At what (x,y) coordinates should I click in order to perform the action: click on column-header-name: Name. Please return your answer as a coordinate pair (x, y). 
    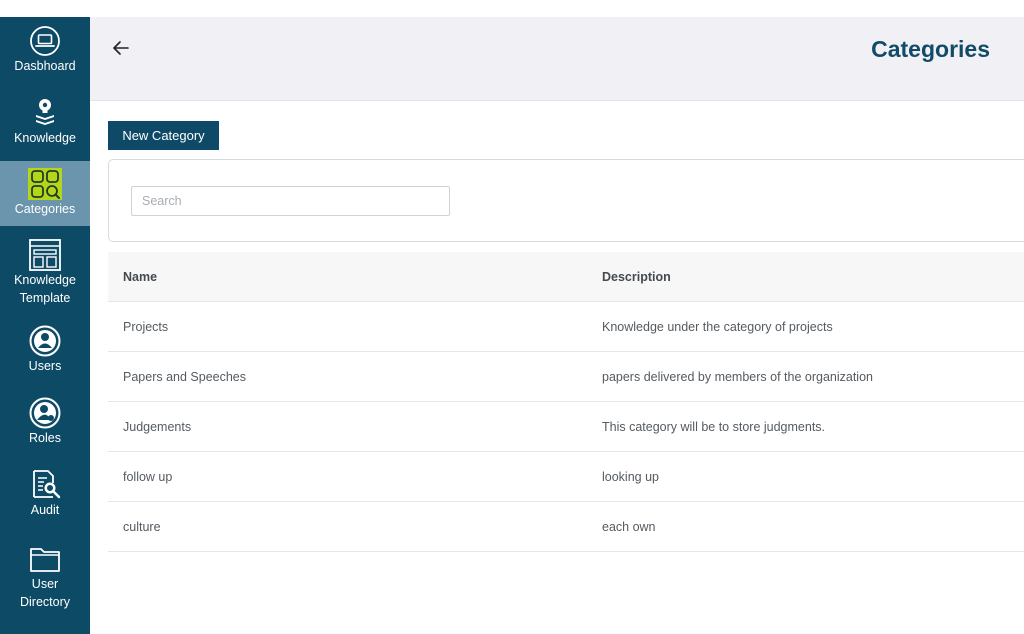
    Looking at the image, I should click on (140, 277).